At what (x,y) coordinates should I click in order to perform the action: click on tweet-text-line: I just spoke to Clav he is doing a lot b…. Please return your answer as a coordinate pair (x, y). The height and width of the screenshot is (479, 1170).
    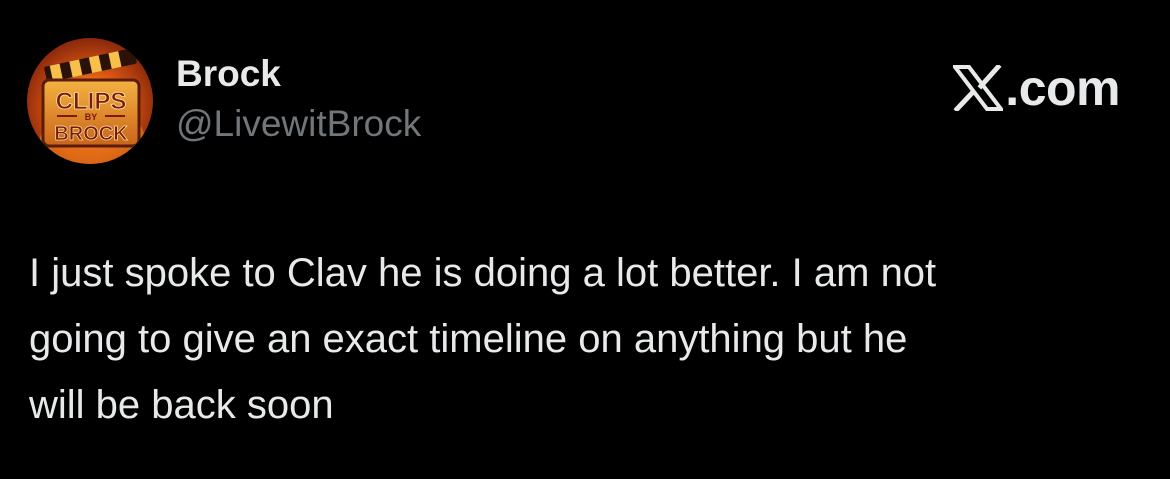
    Looking at the image, I should click on (483, 273).